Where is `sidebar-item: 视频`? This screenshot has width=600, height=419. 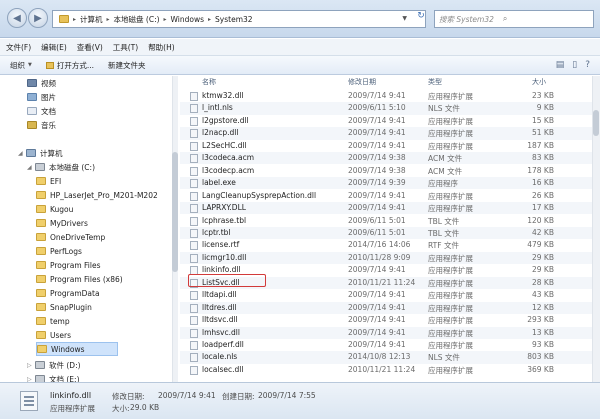
sidebar-item: 视频 is located at coordinates (41, 83).